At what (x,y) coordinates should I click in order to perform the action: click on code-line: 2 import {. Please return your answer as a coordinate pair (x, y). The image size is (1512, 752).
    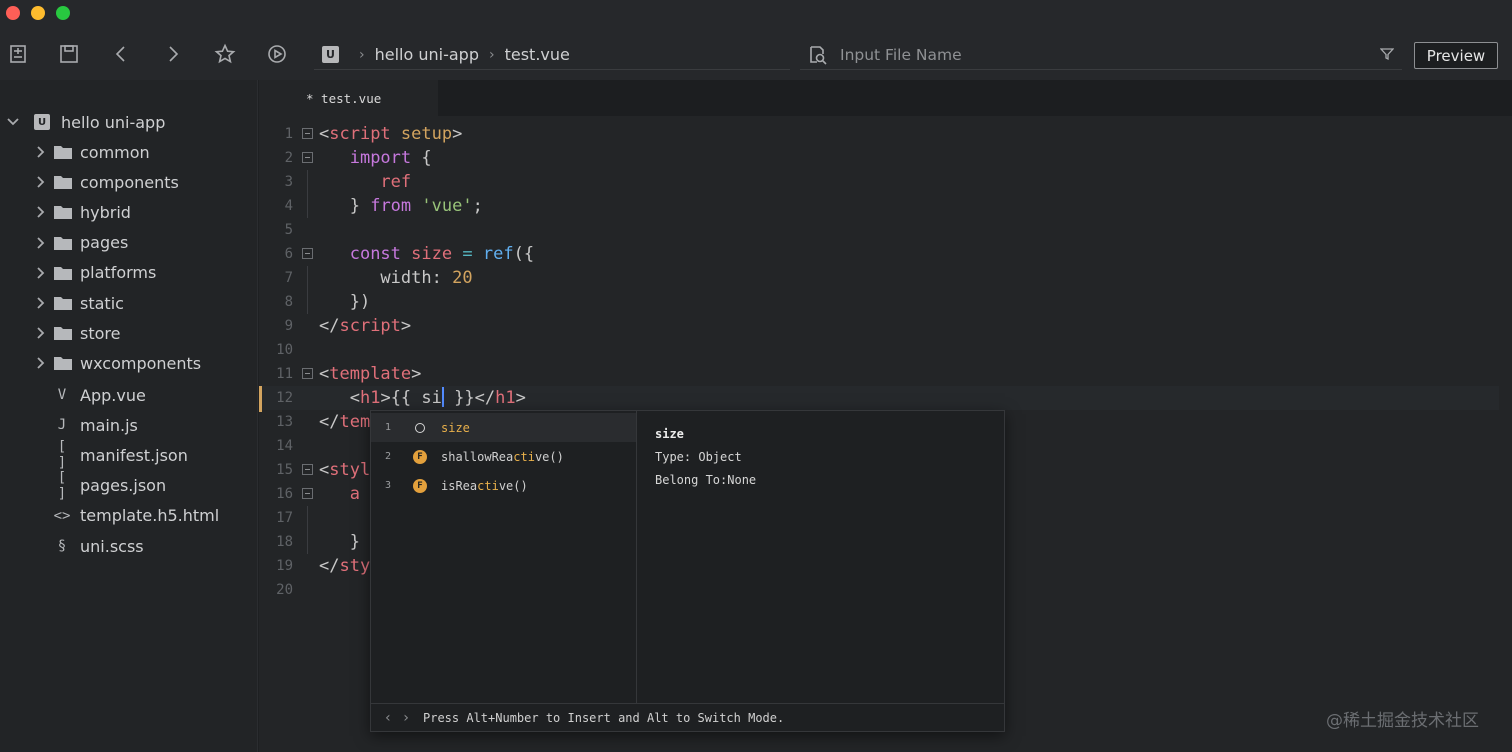
    Looking at the image, I should click on (879, 158).